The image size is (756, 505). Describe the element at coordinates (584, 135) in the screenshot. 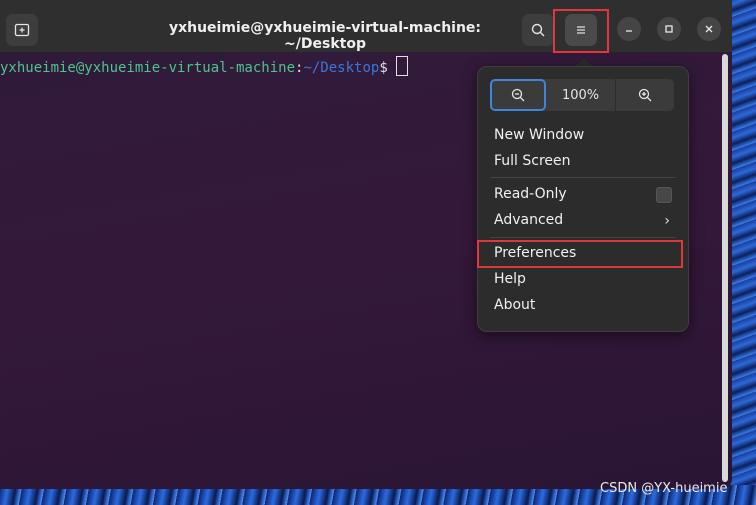

I see `menu-item-new-window: New Window` at that location.